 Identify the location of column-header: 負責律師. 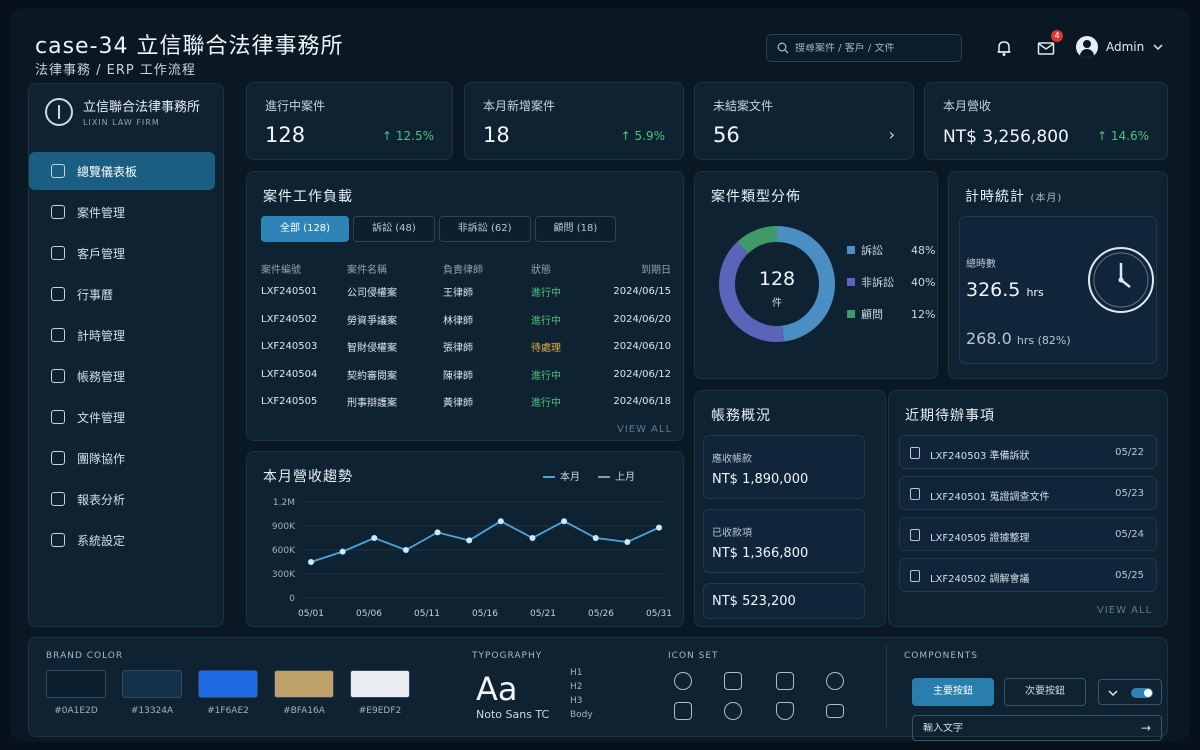
(487, 268).